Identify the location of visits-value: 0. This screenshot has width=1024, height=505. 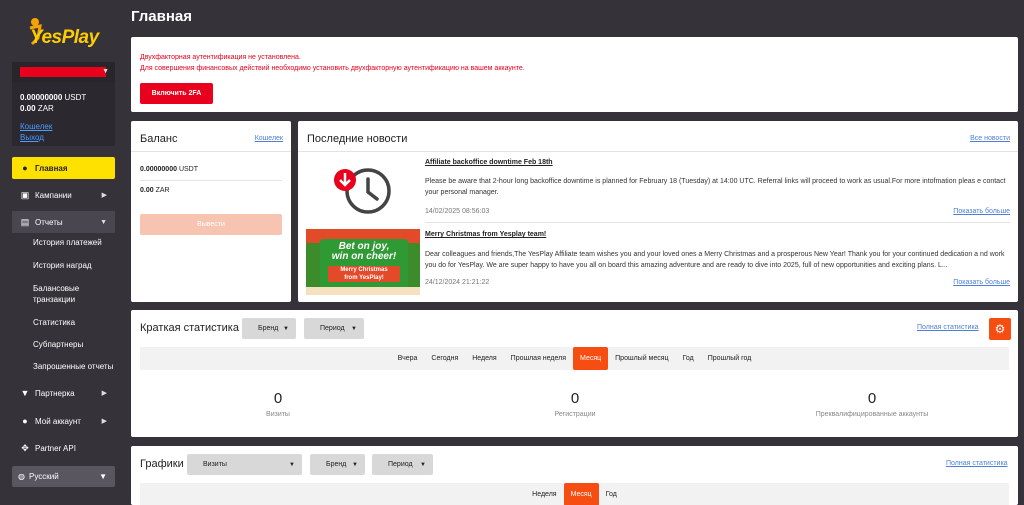
(278, 398).